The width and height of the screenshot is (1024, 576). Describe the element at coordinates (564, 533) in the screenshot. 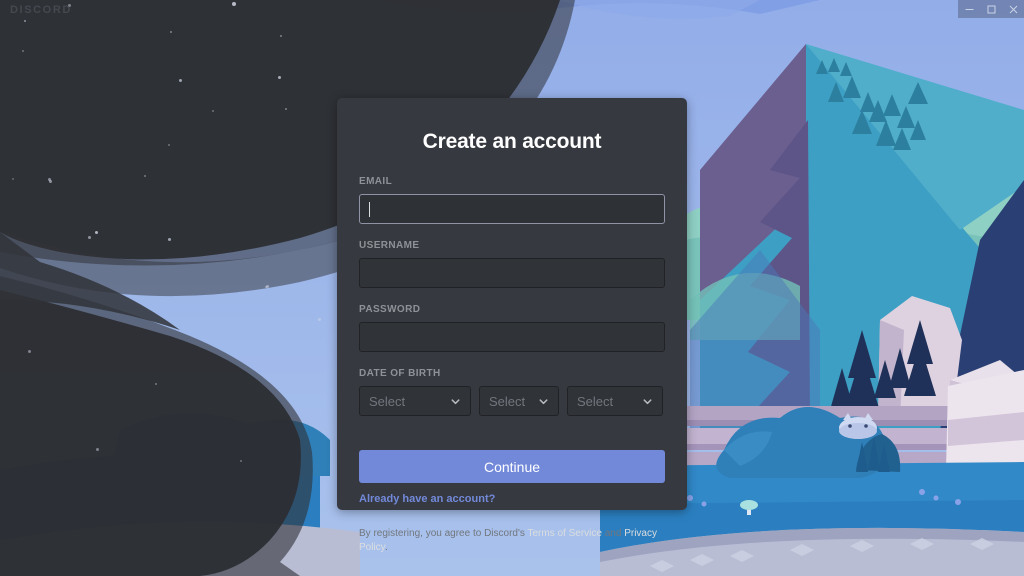

I see `terms-of-service-link: Terms of Service` at that location.